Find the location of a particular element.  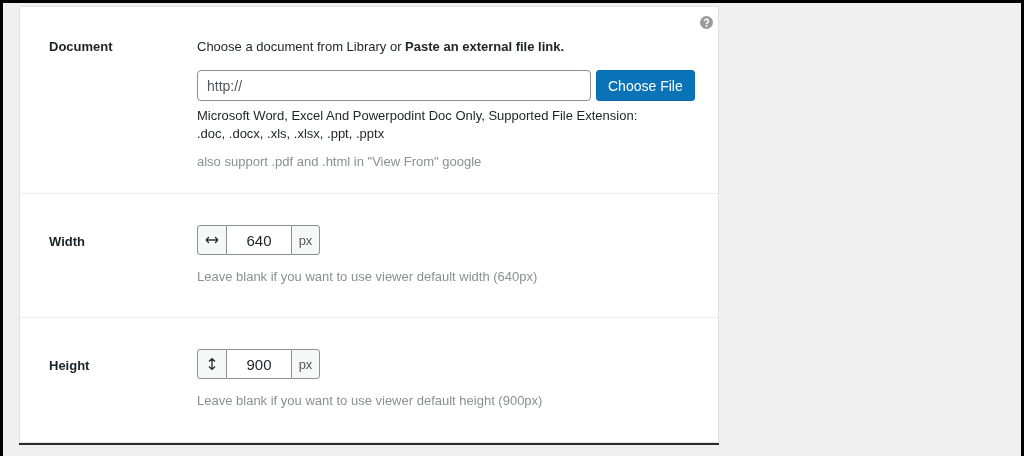

setting-label: Height is located at coordinates (70, 366).